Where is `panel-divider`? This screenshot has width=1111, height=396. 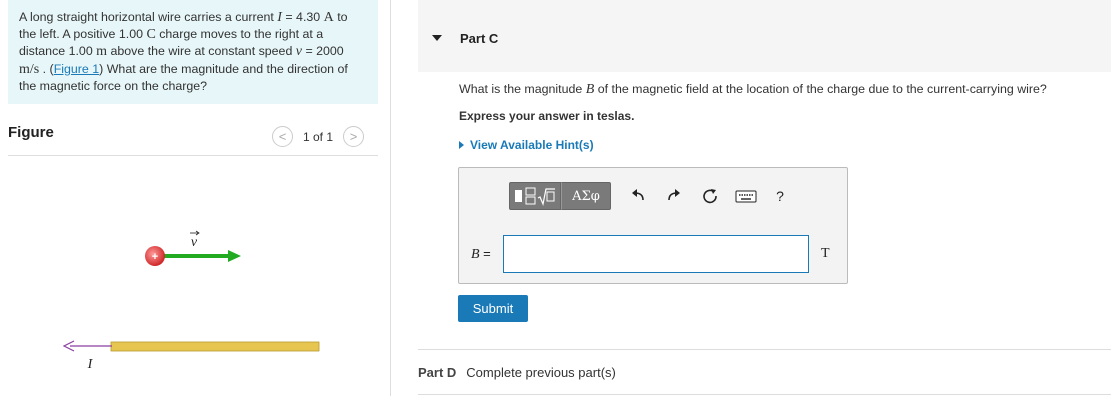
panel-divider is located at coordinates (390, 198).